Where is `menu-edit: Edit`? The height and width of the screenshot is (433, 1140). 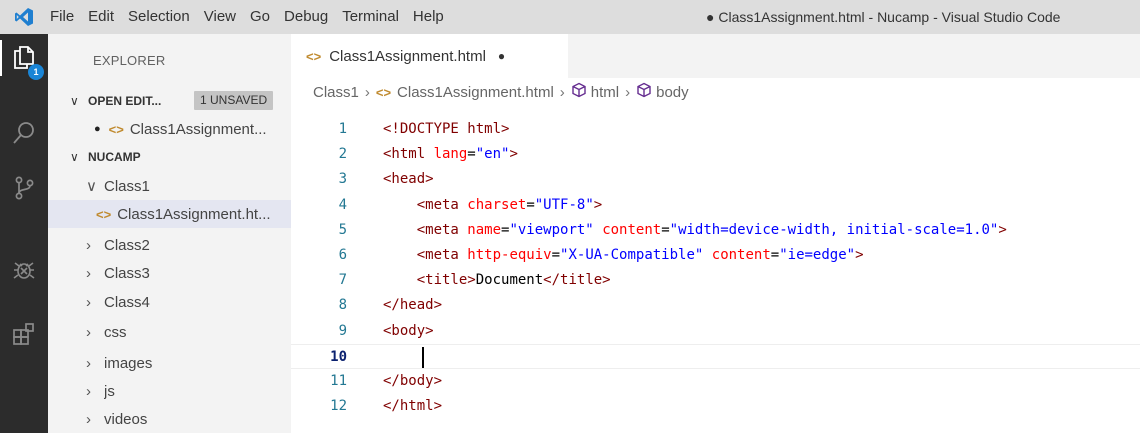 menu-edit: Edit is located at coordinates (101, 17).